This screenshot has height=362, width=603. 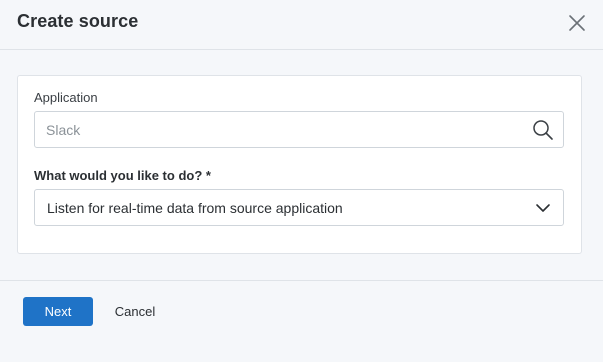 I want to click on search-button, so click(x=543, y=130).